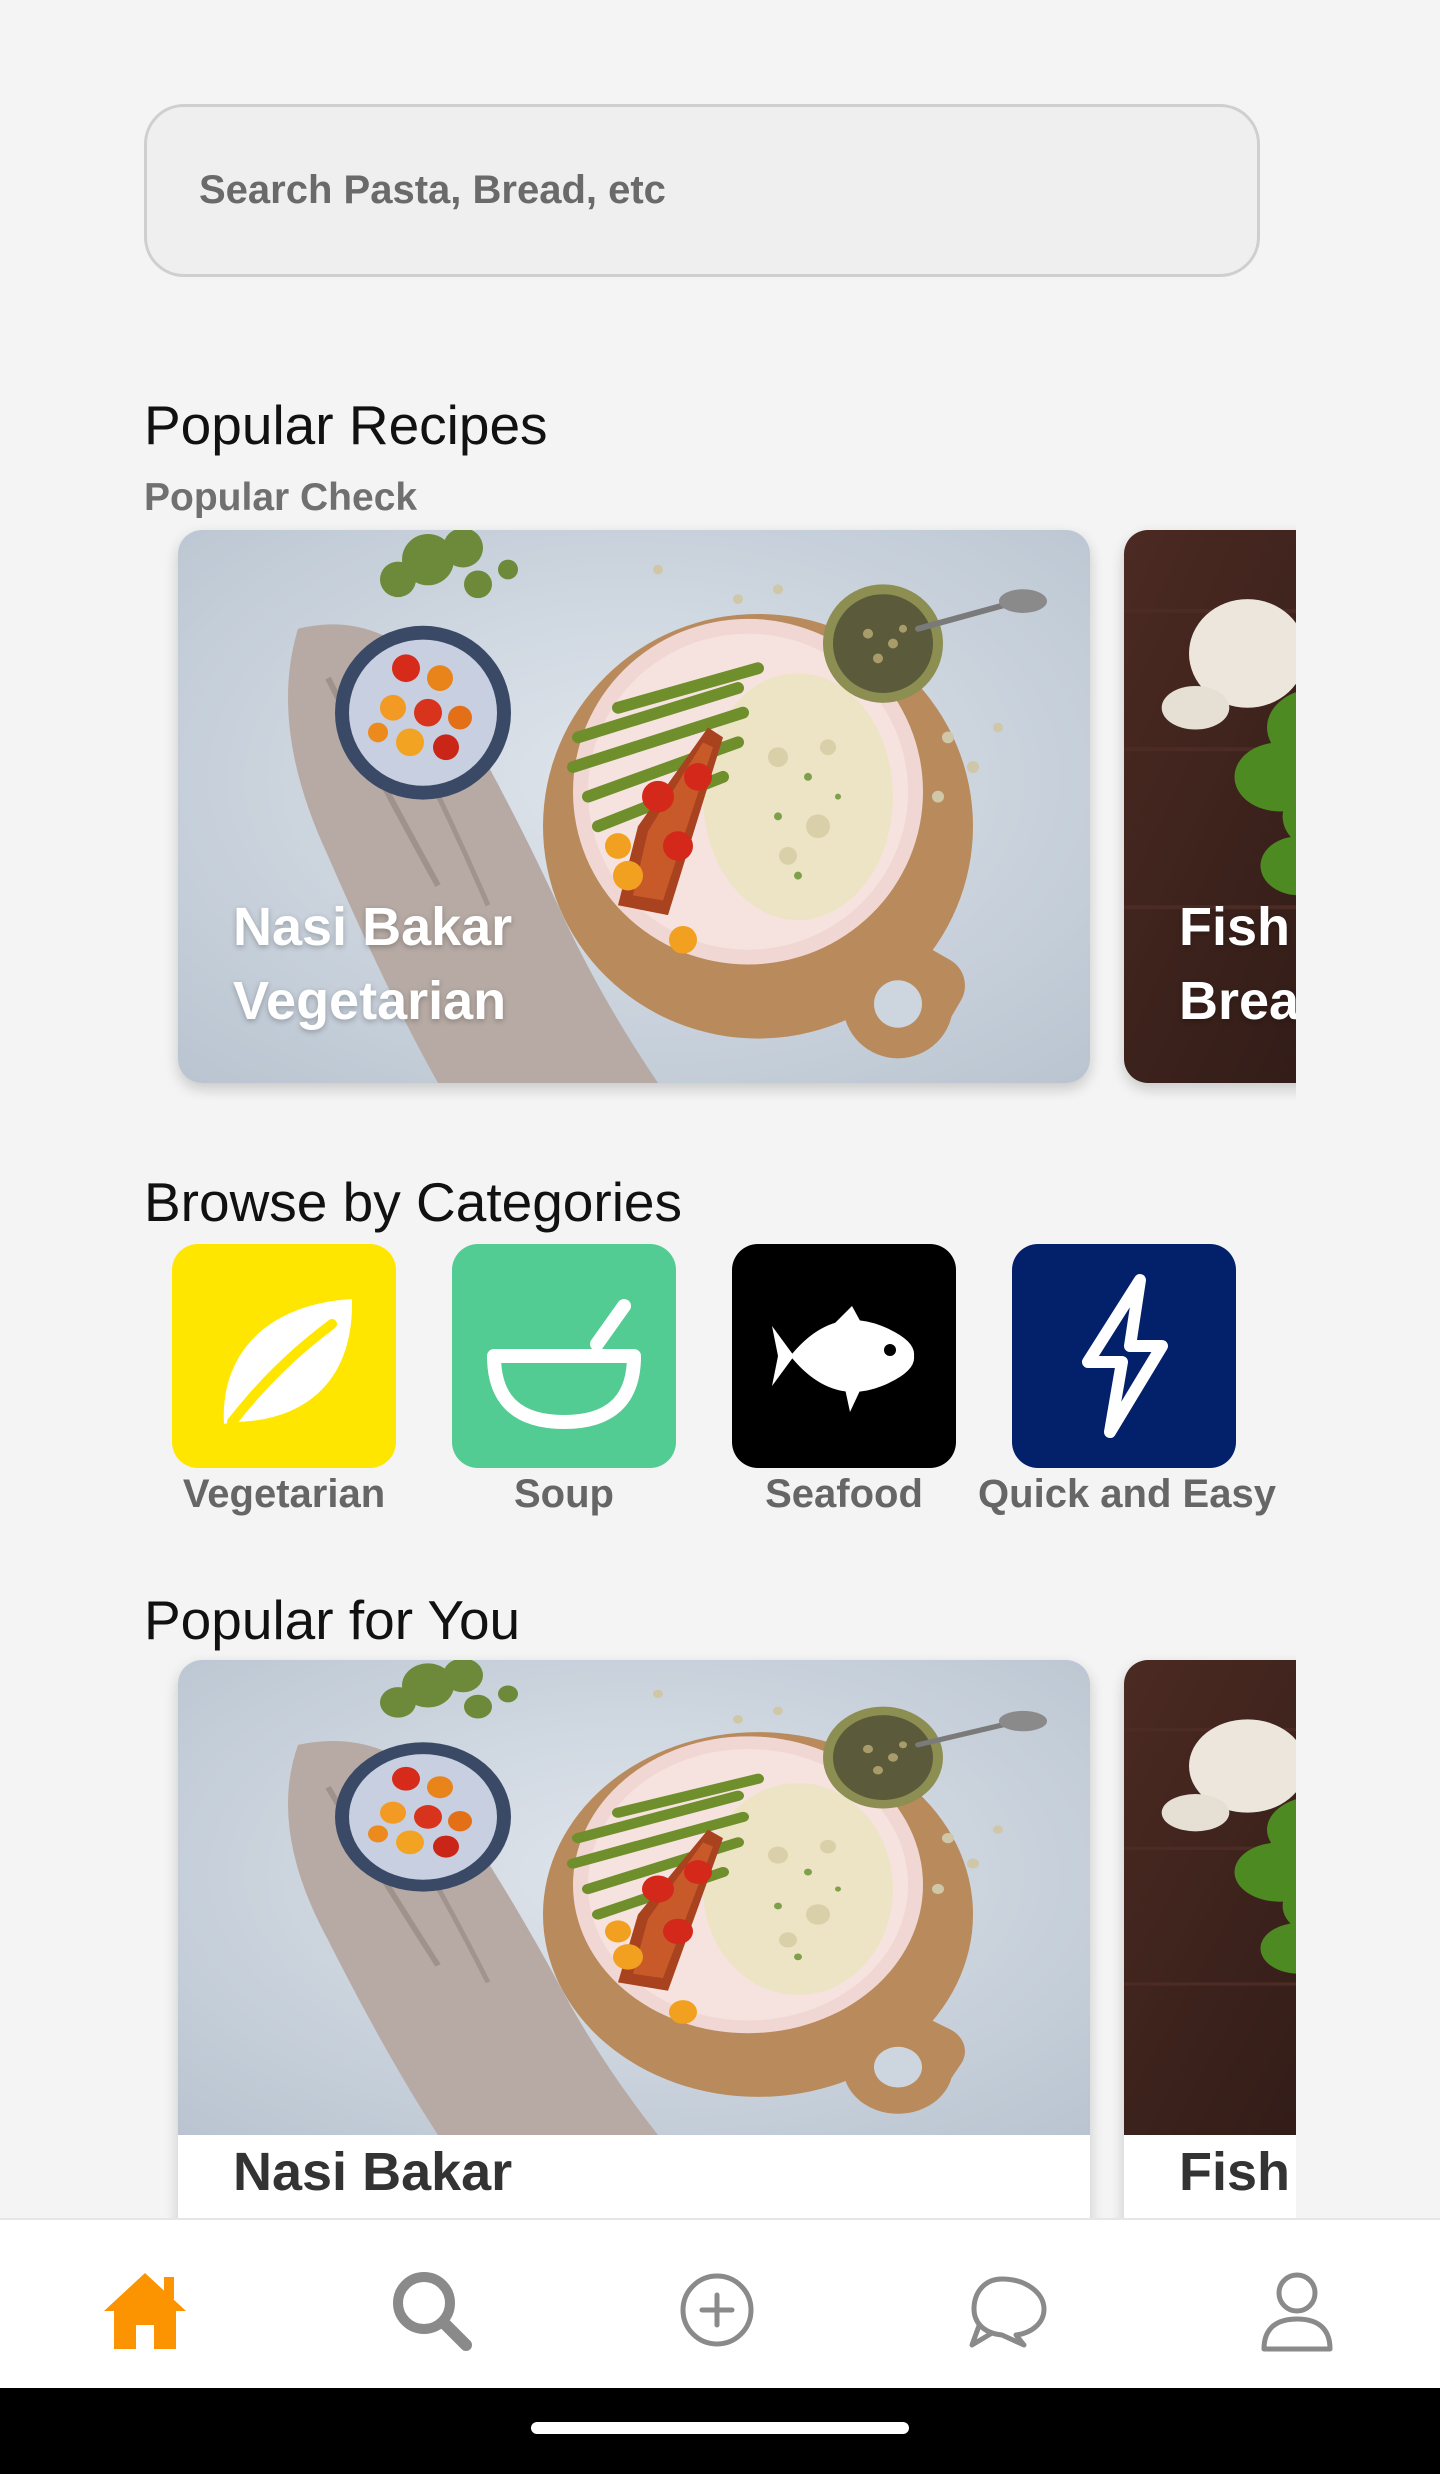  Describe the element at coordinates (1210, 806) in the screenshot. I see `recipe-card: Fish Brea` at that location.